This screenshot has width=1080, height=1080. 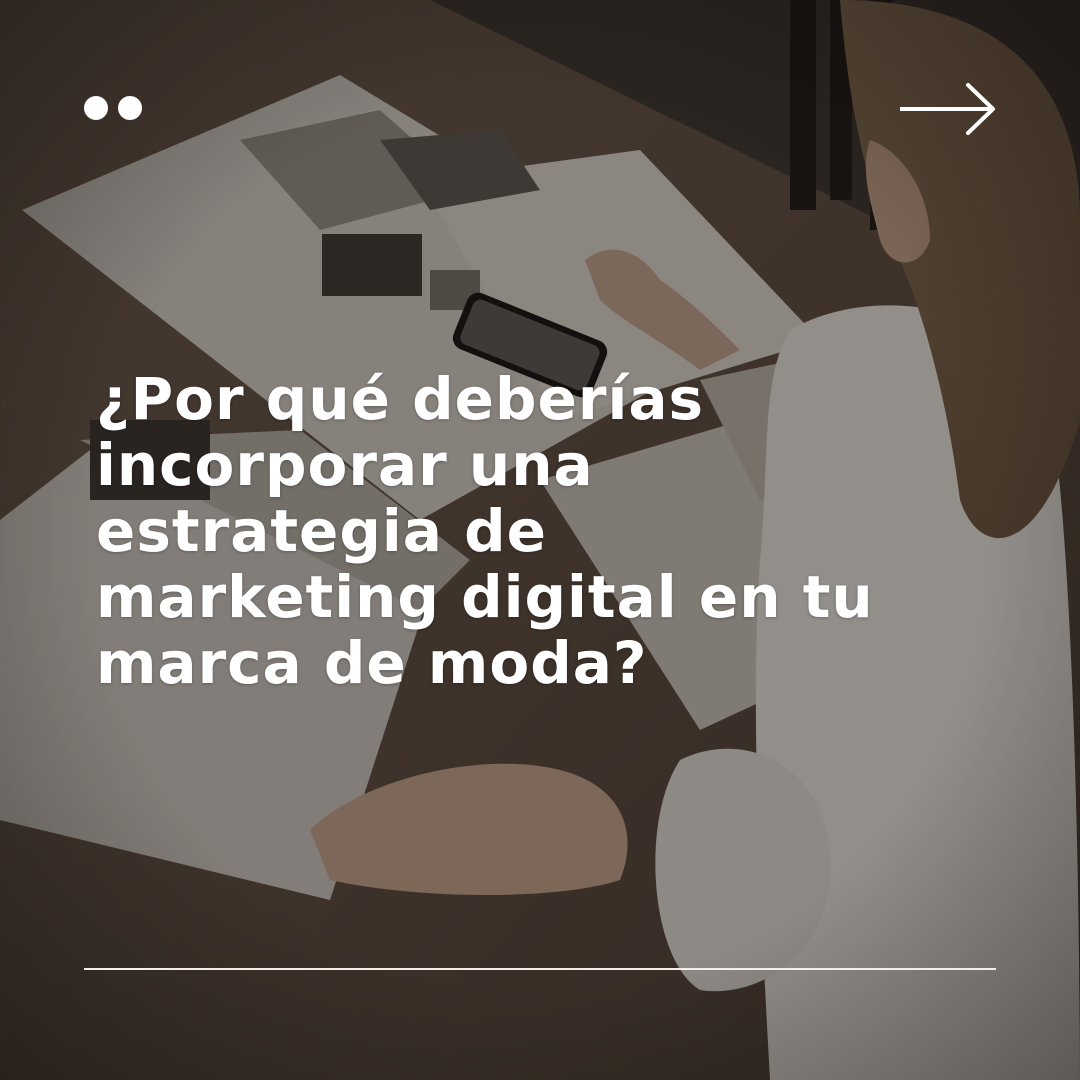 What do you see at coordinates (113, 108) in the screenshot?
I see `two-dots-icon` at bounding box center [113, 108].